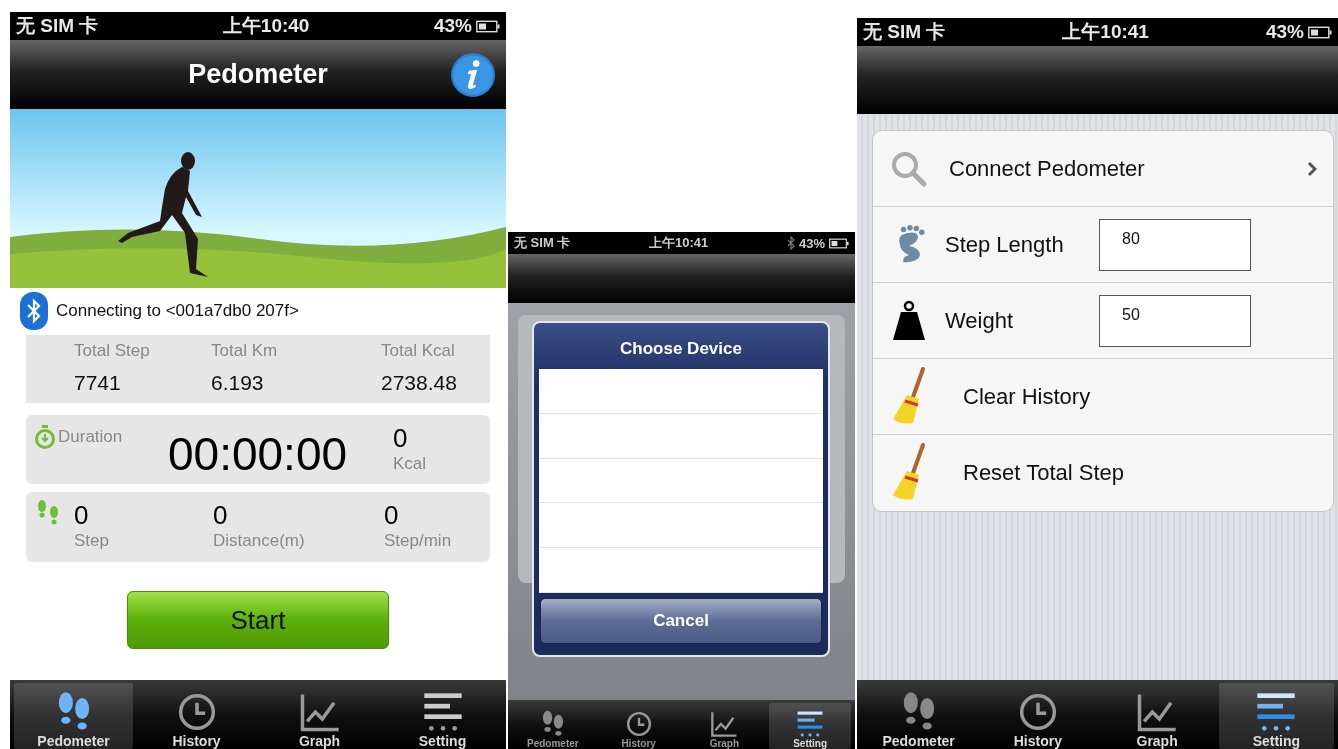 The image size is (1338, 749). Describe the element at coordinates (1103, 397) in the screenshot. I see `settings-row: Clear History` at that location.